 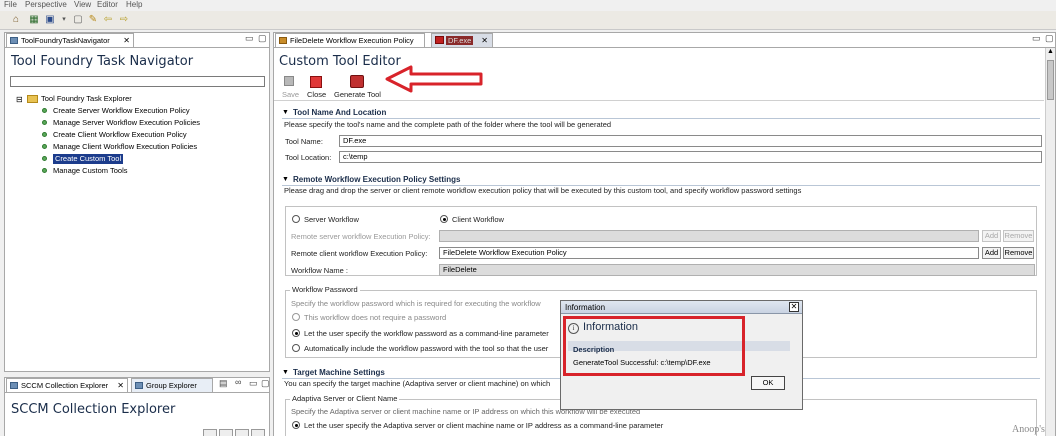 What do you see at coordinates (65, 40) in the screenshot?
I see `tab-label: ToolFoundryTaskNavigator` at bounding box center [65, 40].